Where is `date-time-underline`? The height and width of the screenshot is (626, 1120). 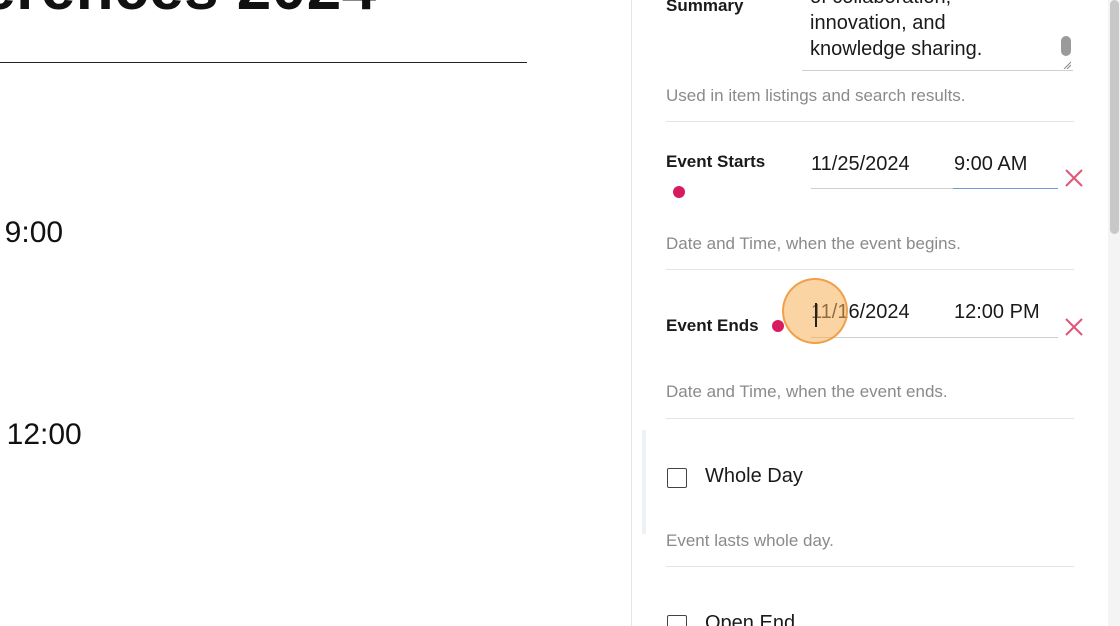
date-time-underline is located at coordinates (934, 337).